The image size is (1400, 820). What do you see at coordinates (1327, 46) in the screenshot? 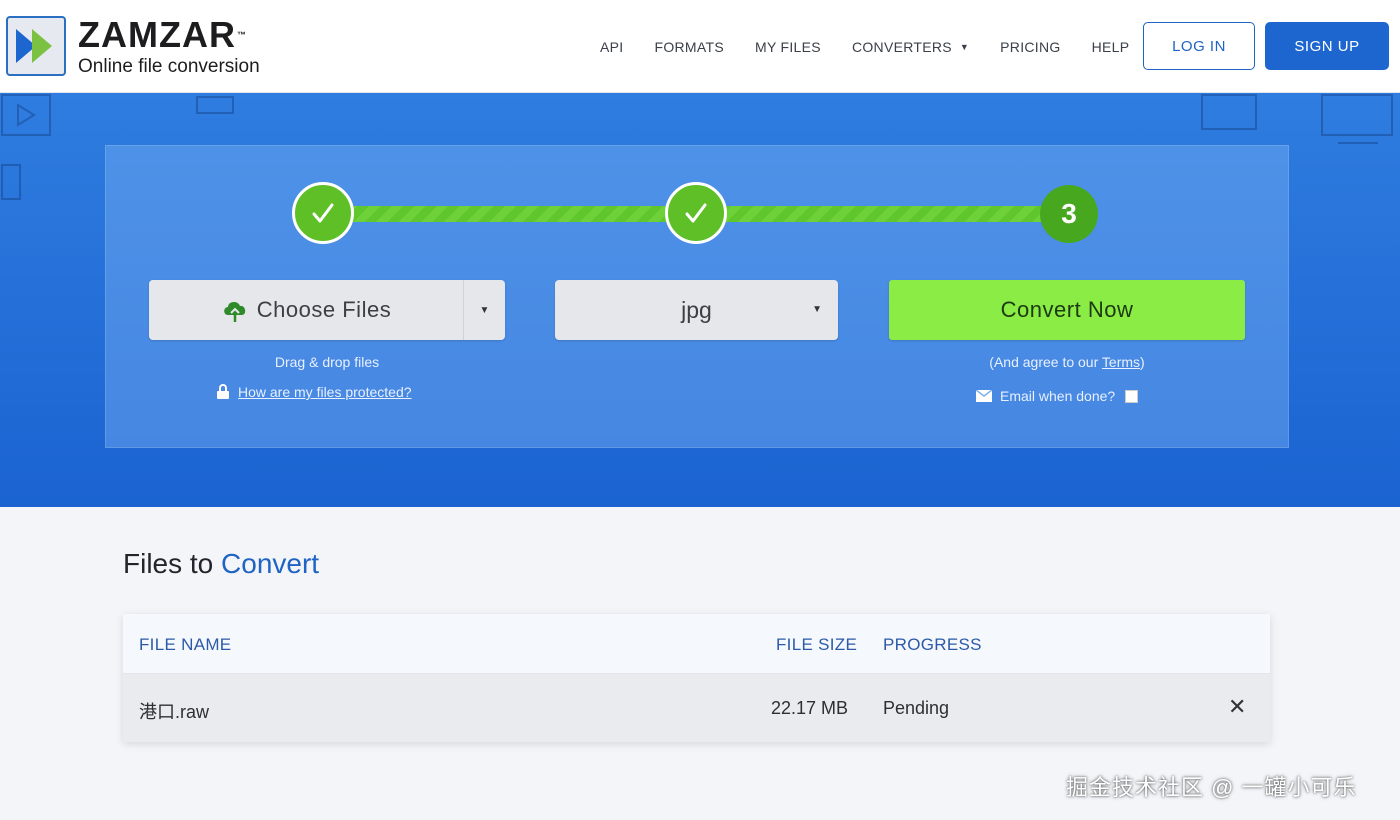
I see `signup-button: SIGN UP` at bounding box center [1327, 46].